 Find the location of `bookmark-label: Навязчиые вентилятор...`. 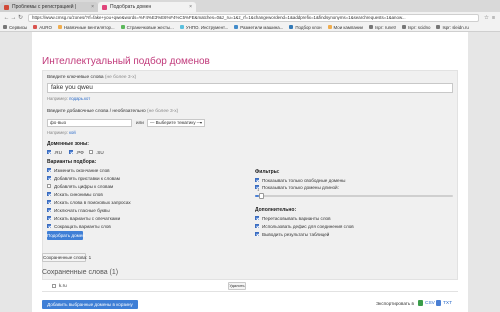

bookmark-label: Навязчиые вентилятор... is located at coordinates (89, 27).